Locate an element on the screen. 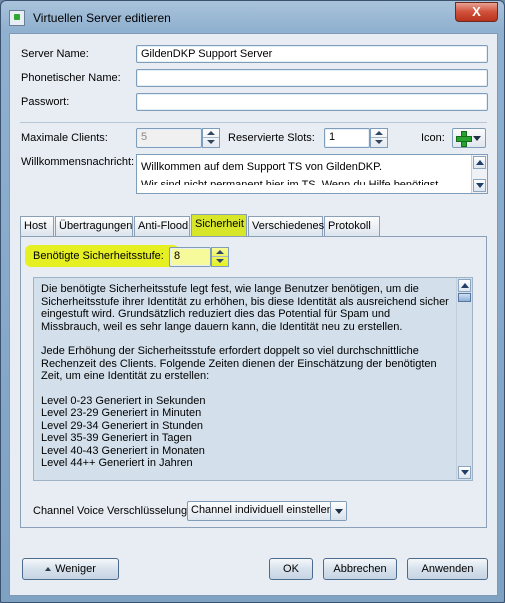 The image size is (505, 603). phonetic-name-input is located at coordinates (312, 78).